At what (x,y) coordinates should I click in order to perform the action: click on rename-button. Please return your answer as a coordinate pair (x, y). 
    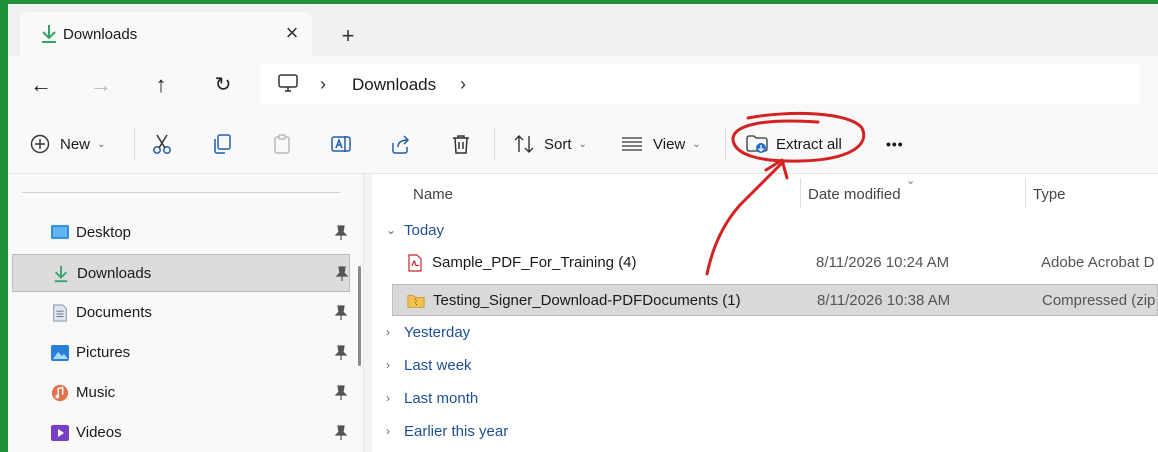
    Looking at the image, I should click on (341, 144).